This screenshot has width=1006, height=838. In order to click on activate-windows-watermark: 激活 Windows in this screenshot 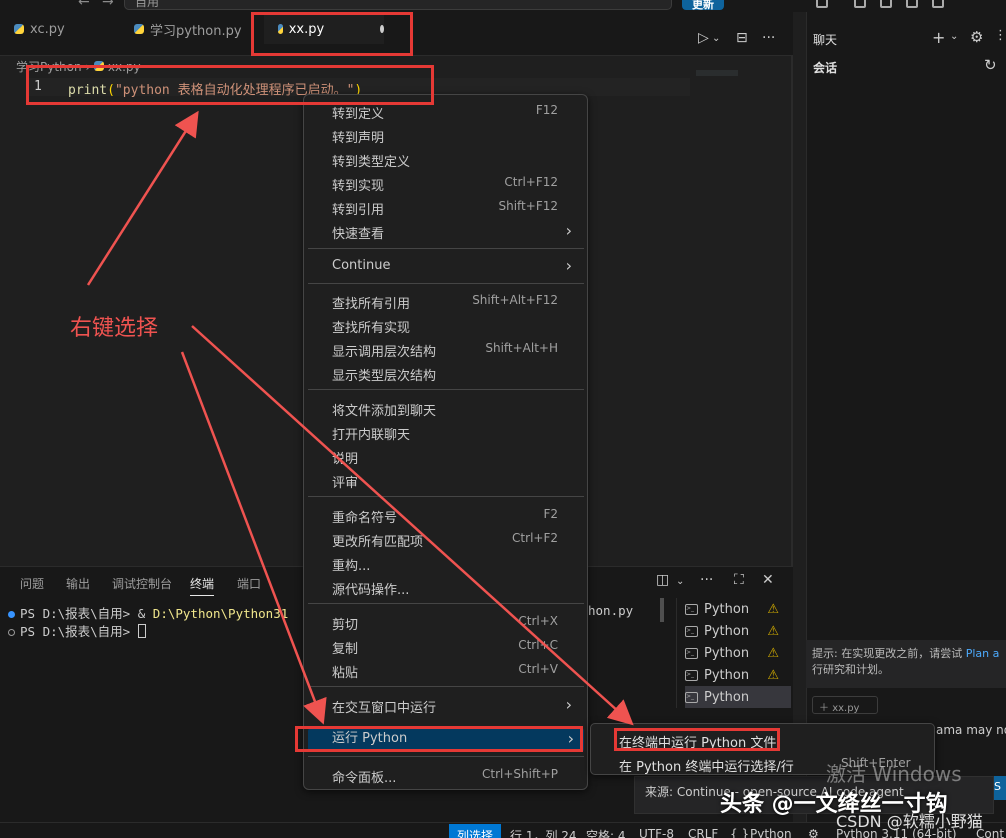, I will do `click(894, 774)`.